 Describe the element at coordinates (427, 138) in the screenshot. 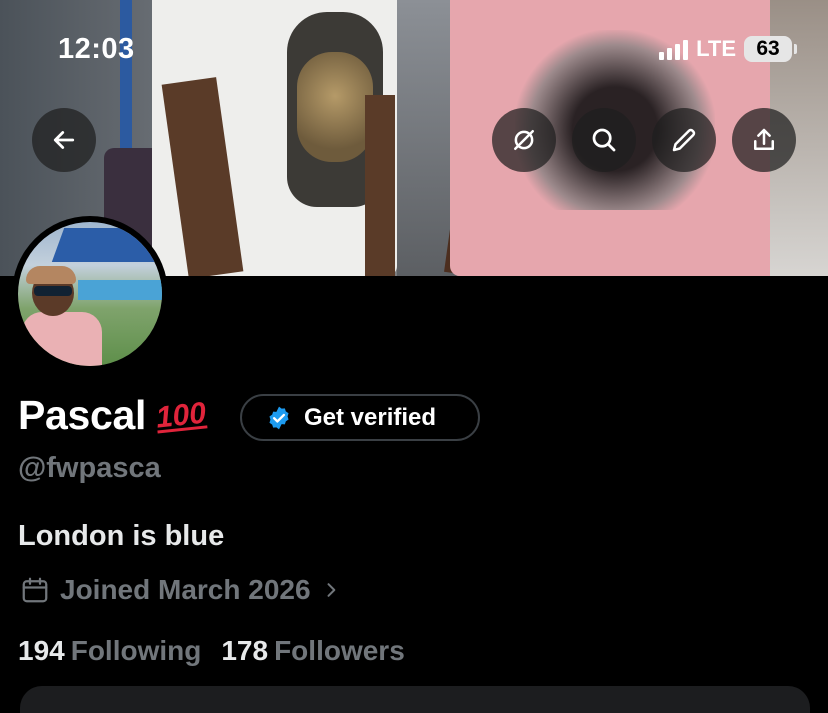

I see `banner-background` at that location.